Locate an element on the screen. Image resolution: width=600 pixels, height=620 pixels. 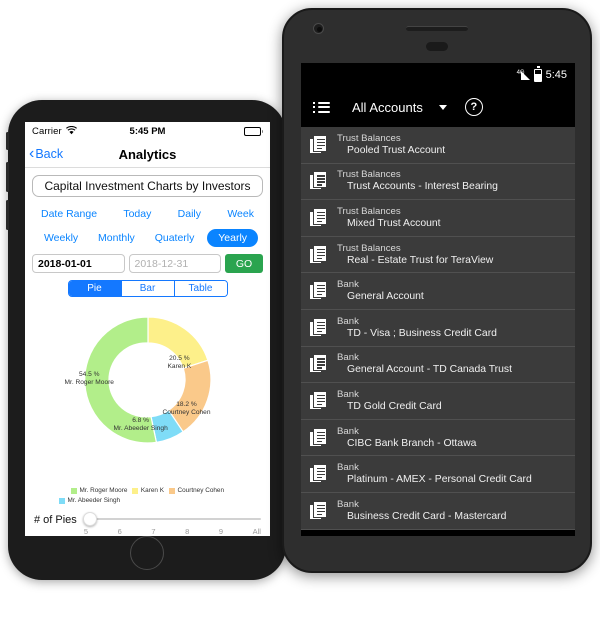
table-row: Bank General Account - TD Canada Trust is located at coordinates (438, 365).